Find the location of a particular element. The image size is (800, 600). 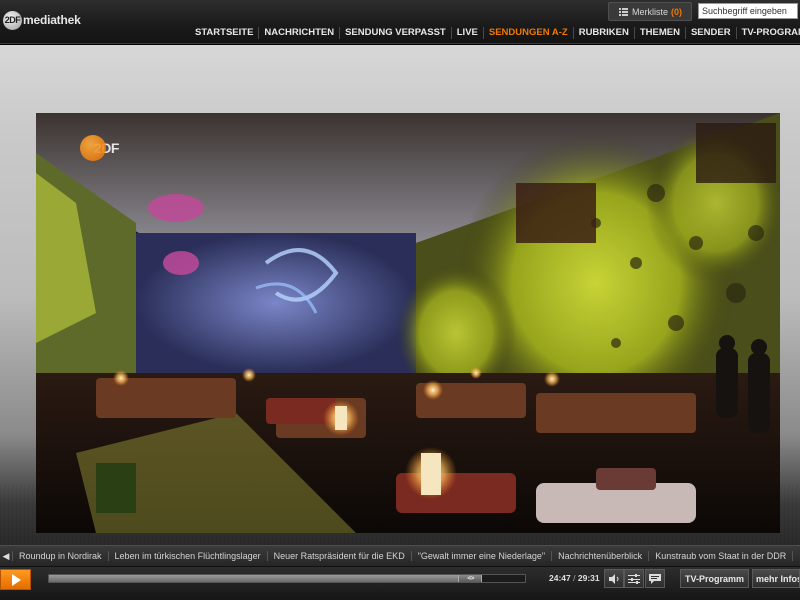

settings-sliders-icon is located at coordinates (634, 578).